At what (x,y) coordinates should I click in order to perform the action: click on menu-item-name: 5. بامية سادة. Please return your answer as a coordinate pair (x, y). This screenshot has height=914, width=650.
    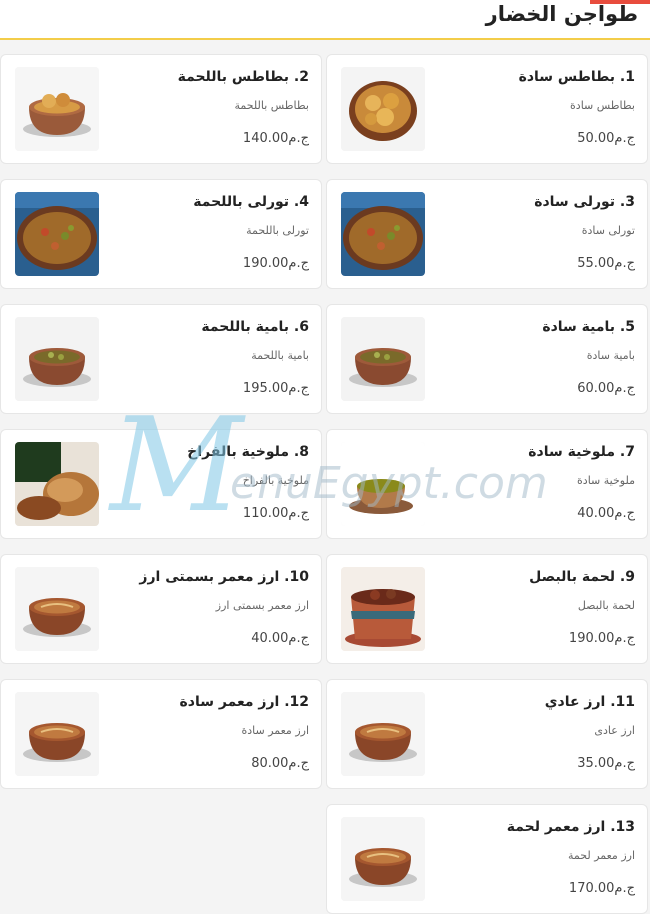
    Looking at the image, I should click on (588, 327).